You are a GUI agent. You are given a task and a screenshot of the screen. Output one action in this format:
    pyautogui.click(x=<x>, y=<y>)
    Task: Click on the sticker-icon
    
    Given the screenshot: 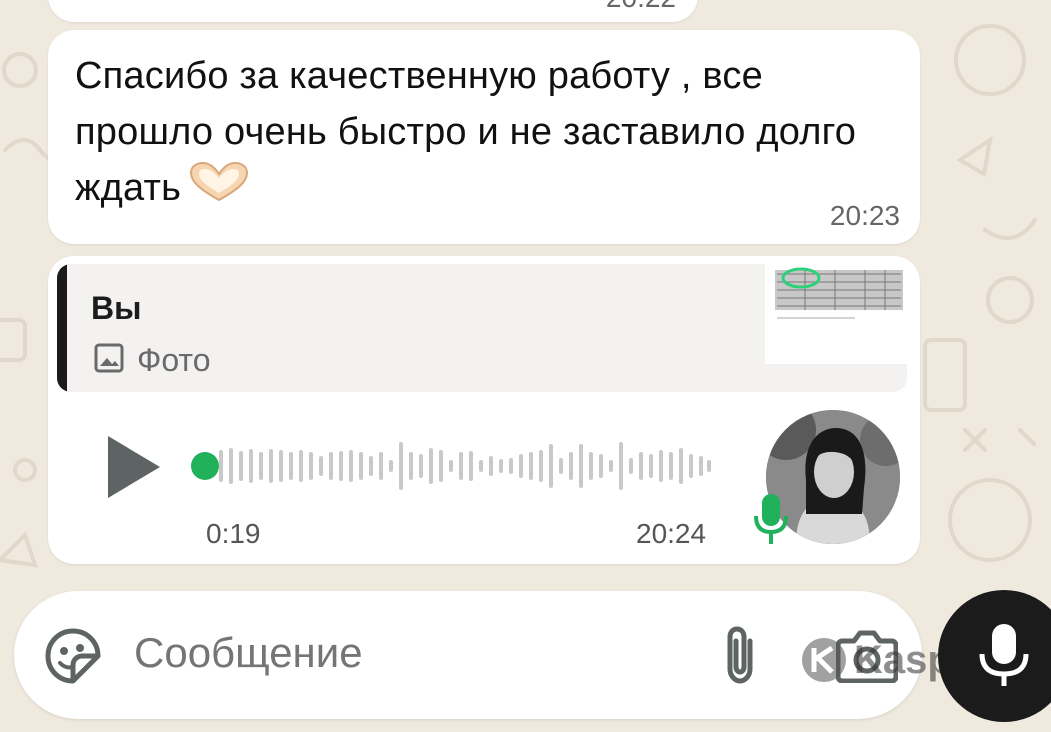 What is the action you would take?
    pyautogui.click(x=73, y=656)
    